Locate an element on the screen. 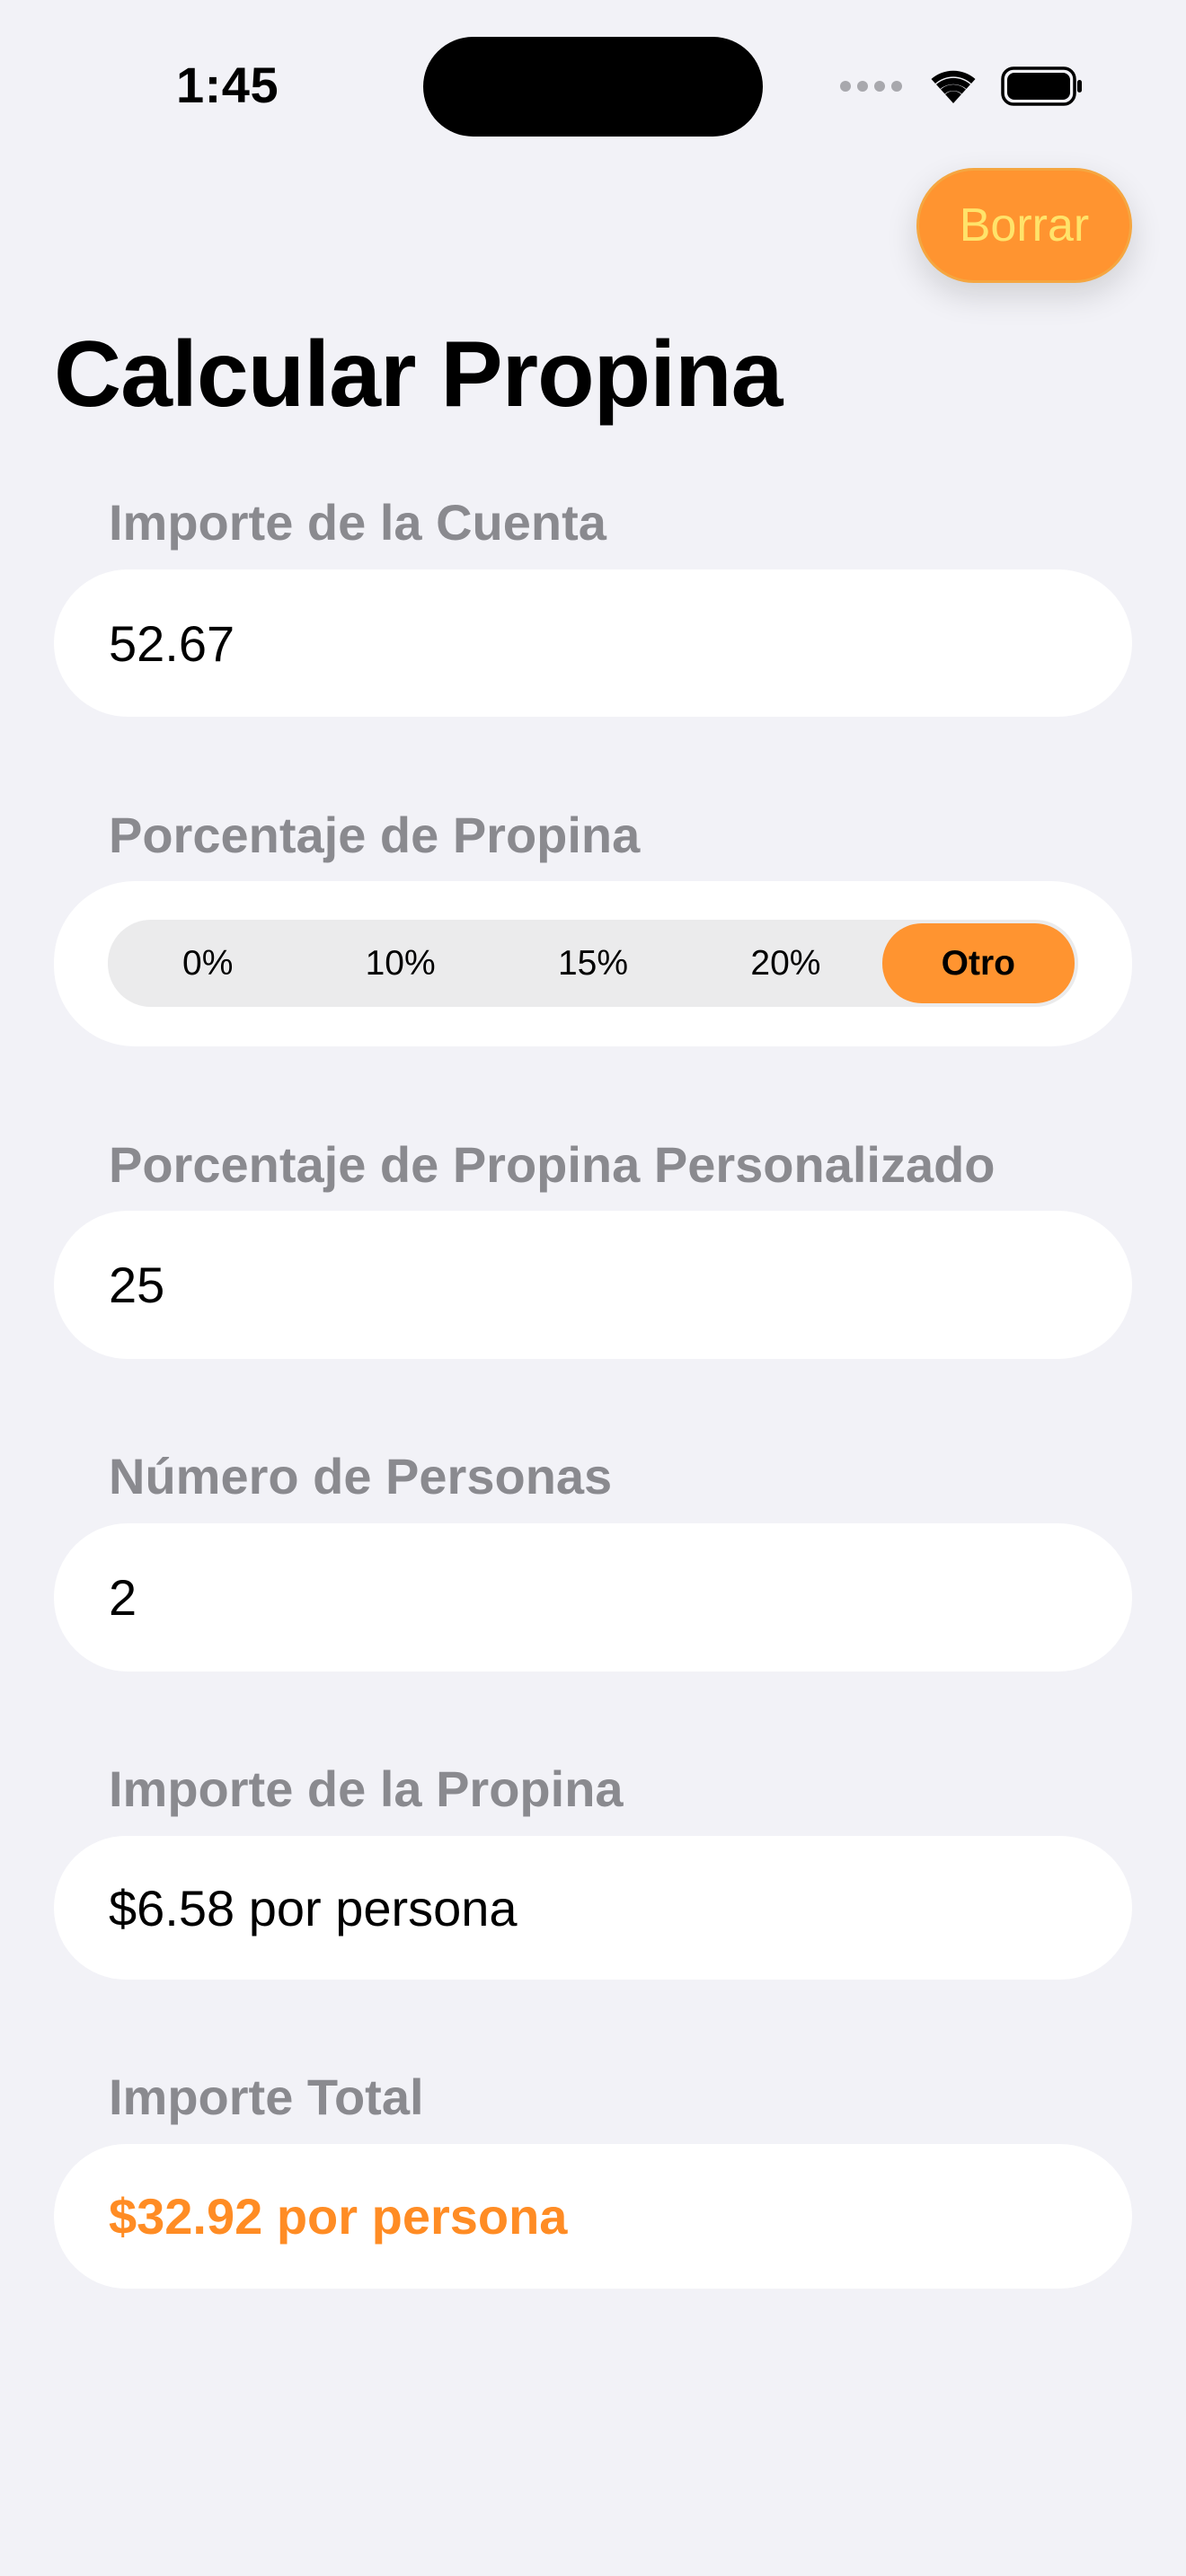 This screenshot has height=2576, width=1186. cellular-signal-icon is located at coordinates (871, 86).